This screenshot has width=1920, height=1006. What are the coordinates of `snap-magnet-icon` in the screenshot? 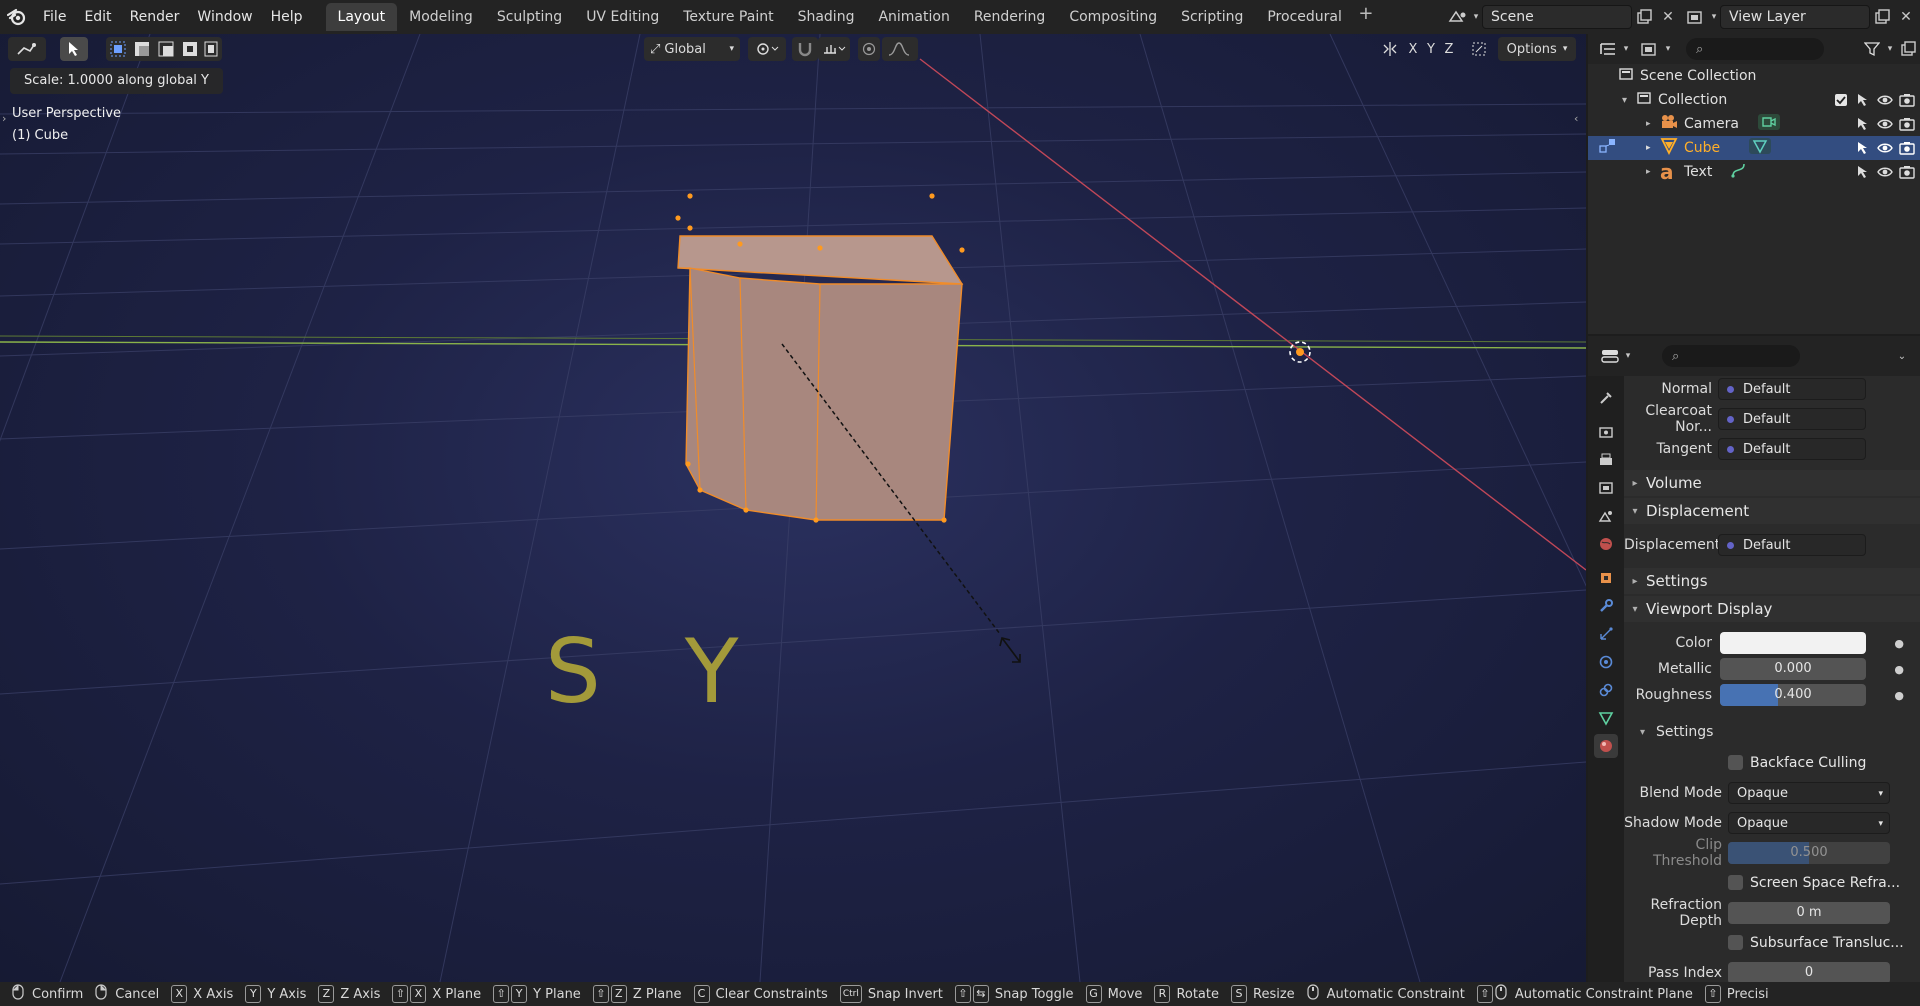 It's located at (805, 49).